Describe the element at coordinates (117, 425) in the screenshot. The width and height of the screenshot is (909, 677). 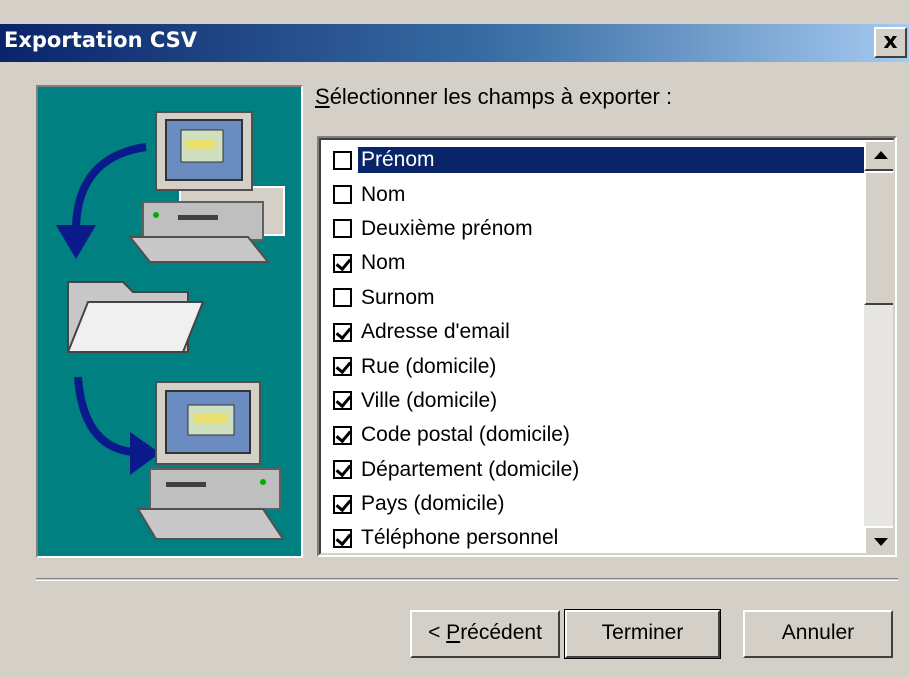
I see `arrow-curve-icon` at that location.